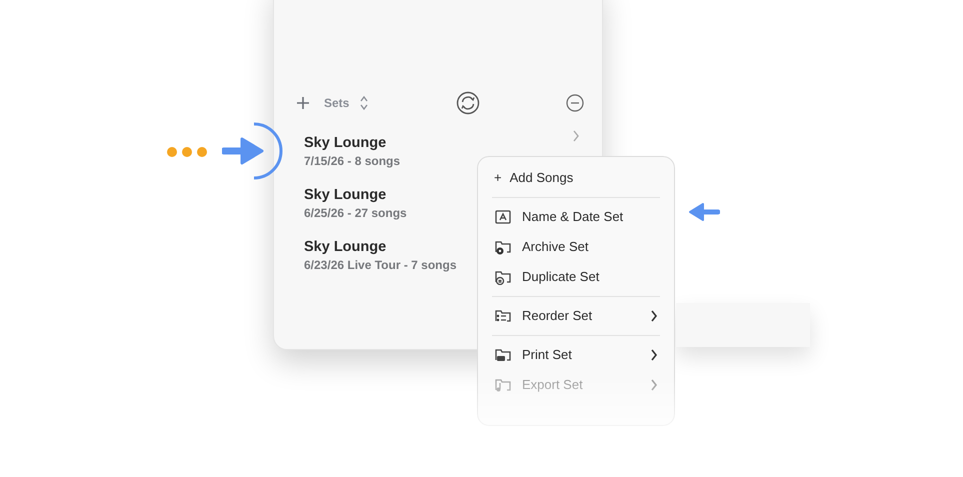  I want to click on dots-icon, so click(187, 152).